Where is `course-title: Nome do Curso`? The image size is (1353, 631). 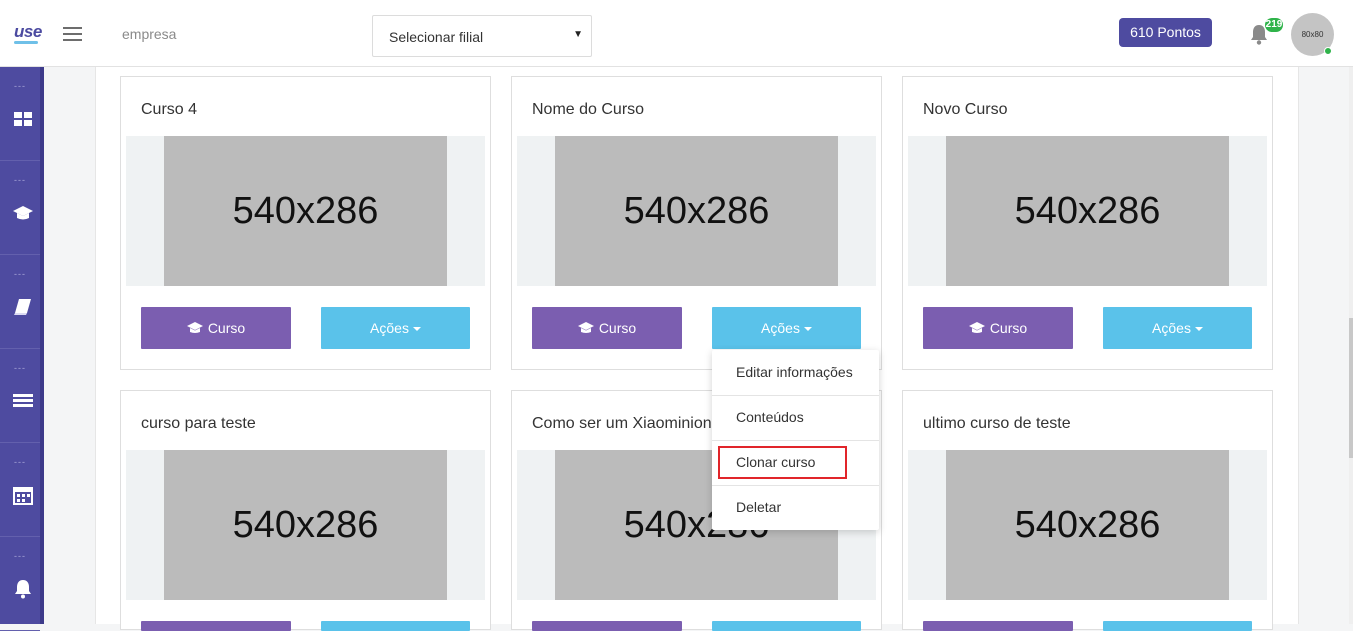
course-title: Nome do Curso is located at coordinates (588, 109).